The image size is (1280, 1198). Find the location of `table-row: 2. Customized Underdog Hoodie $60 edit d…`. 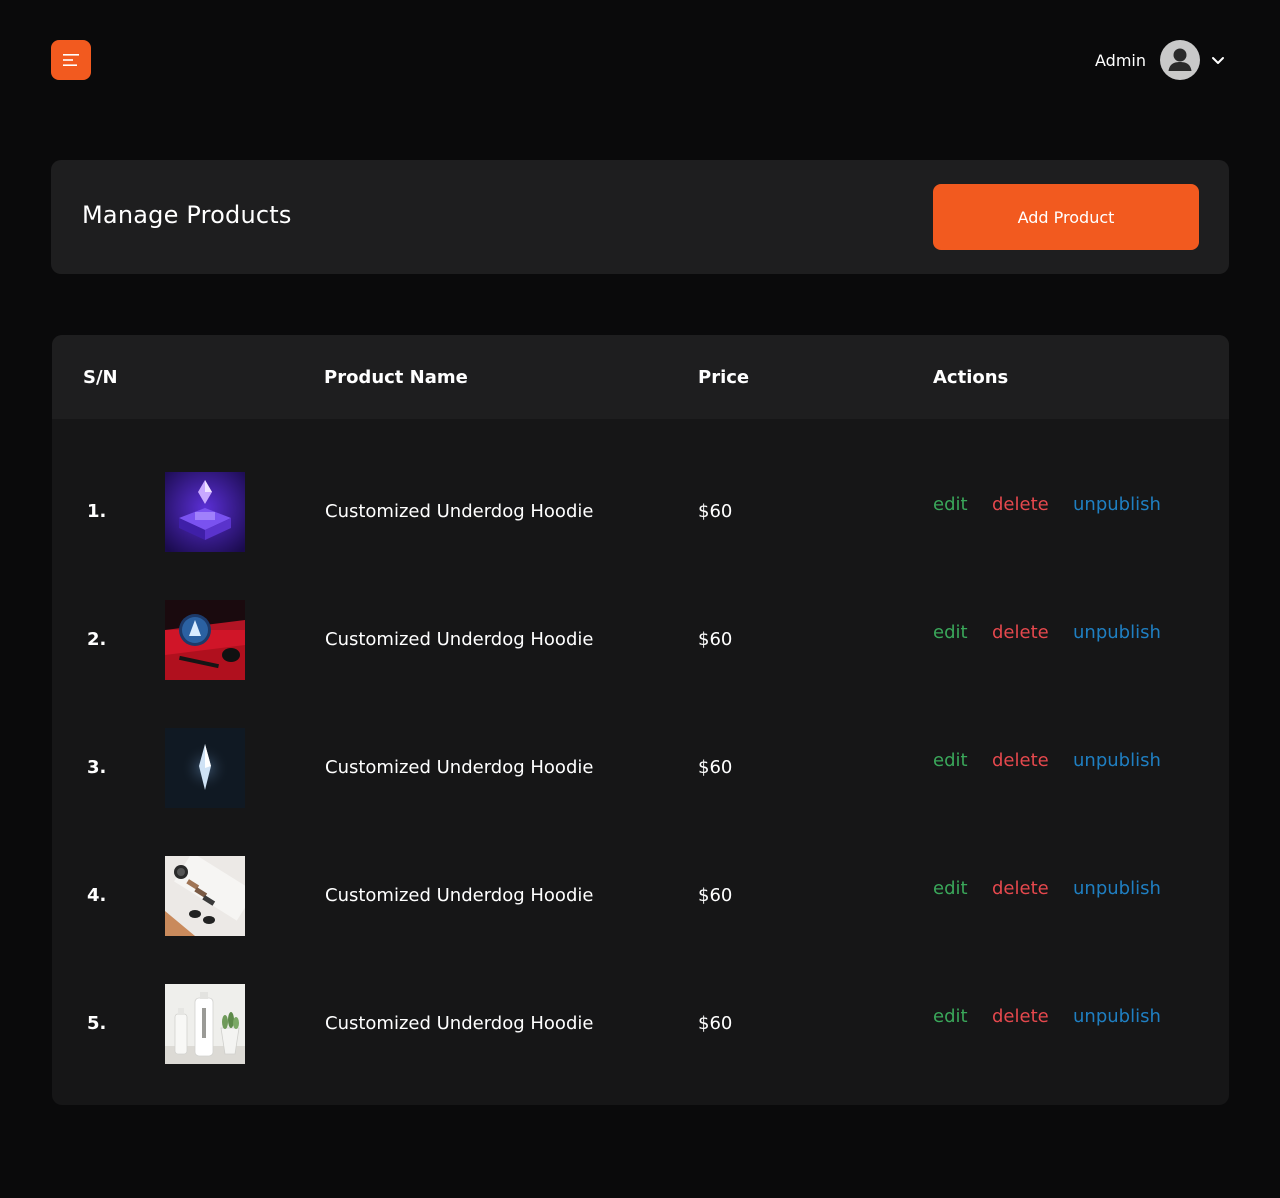

table-row: 2. Customized Underdog Hoodie $60 edit d… is located at coordinates (640, 640).